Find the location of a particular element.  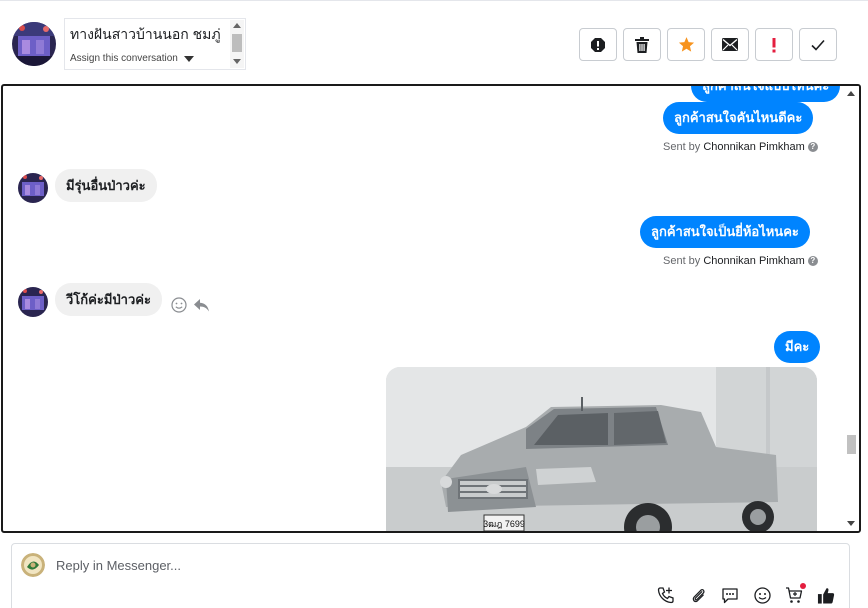

reply-composer is located at coordinates (430, 575).